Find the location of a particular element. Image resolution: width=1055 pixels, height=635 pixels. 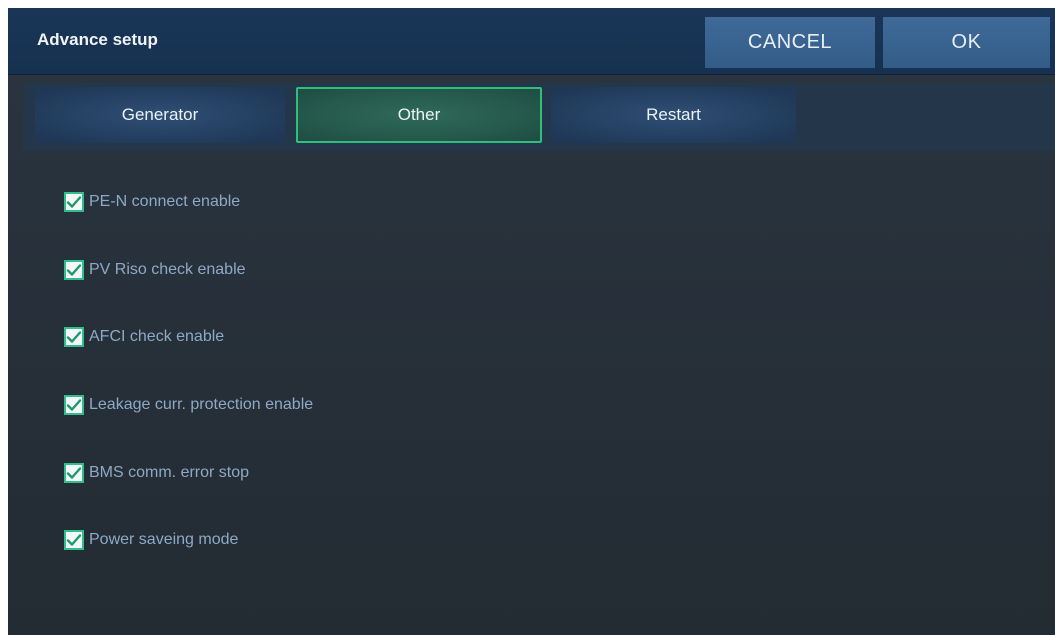

tab-restart: Restart is located at coordinates (673, 115).